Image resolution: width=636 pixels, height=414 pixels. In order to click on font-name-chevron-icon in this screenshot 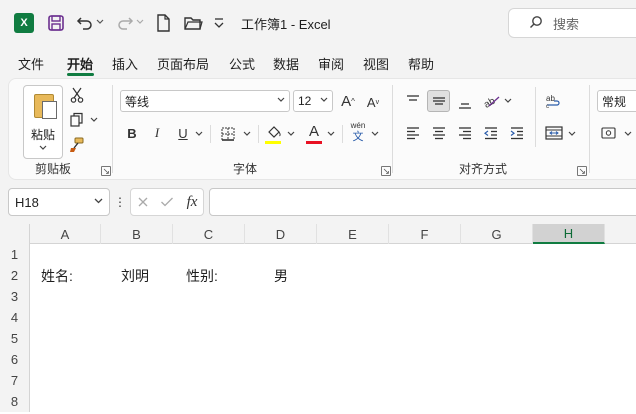, I will do `click(281, 100)`.